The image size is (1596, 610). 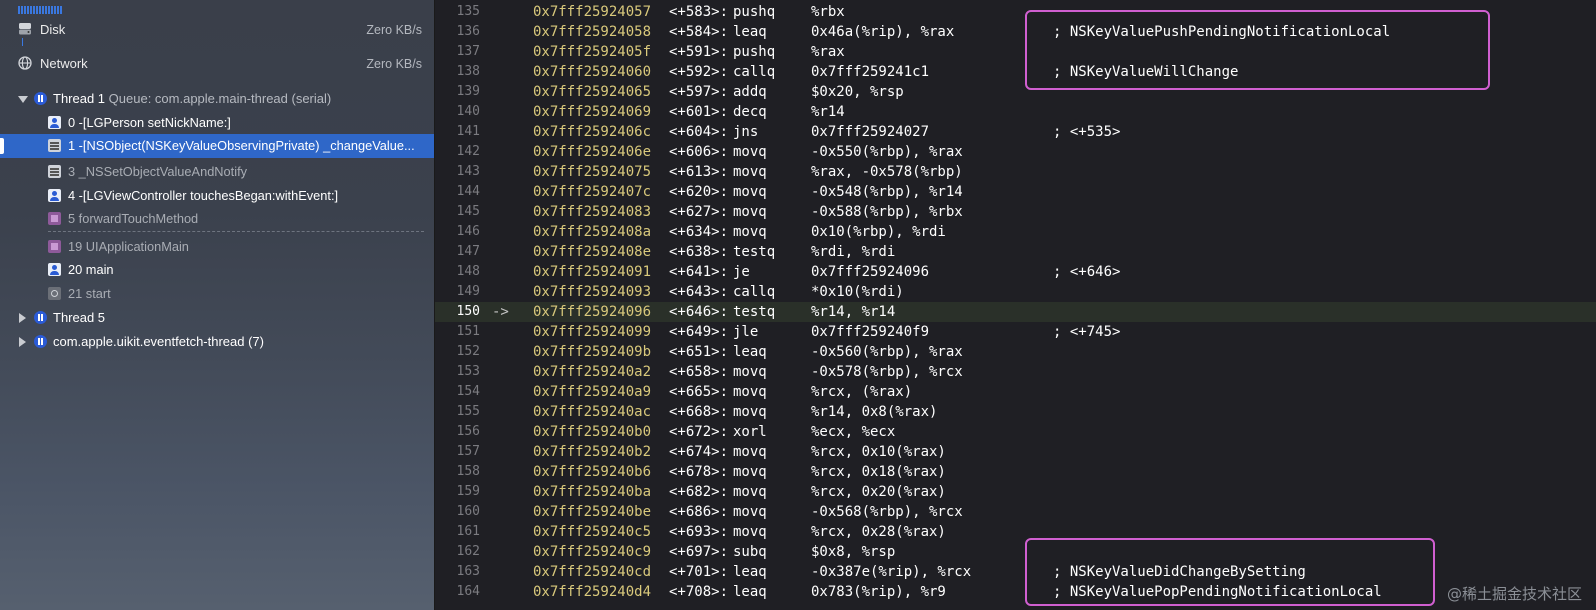 I want to click on offset: <+613>:, so click(x=699, y=172).